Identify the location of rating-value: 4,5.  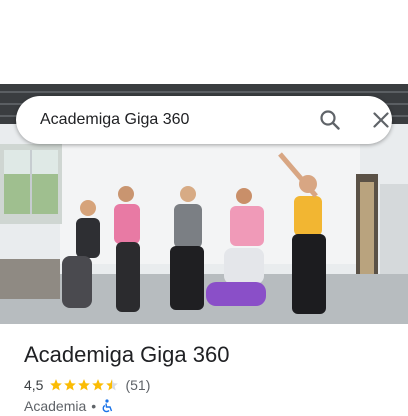
(34, 385).